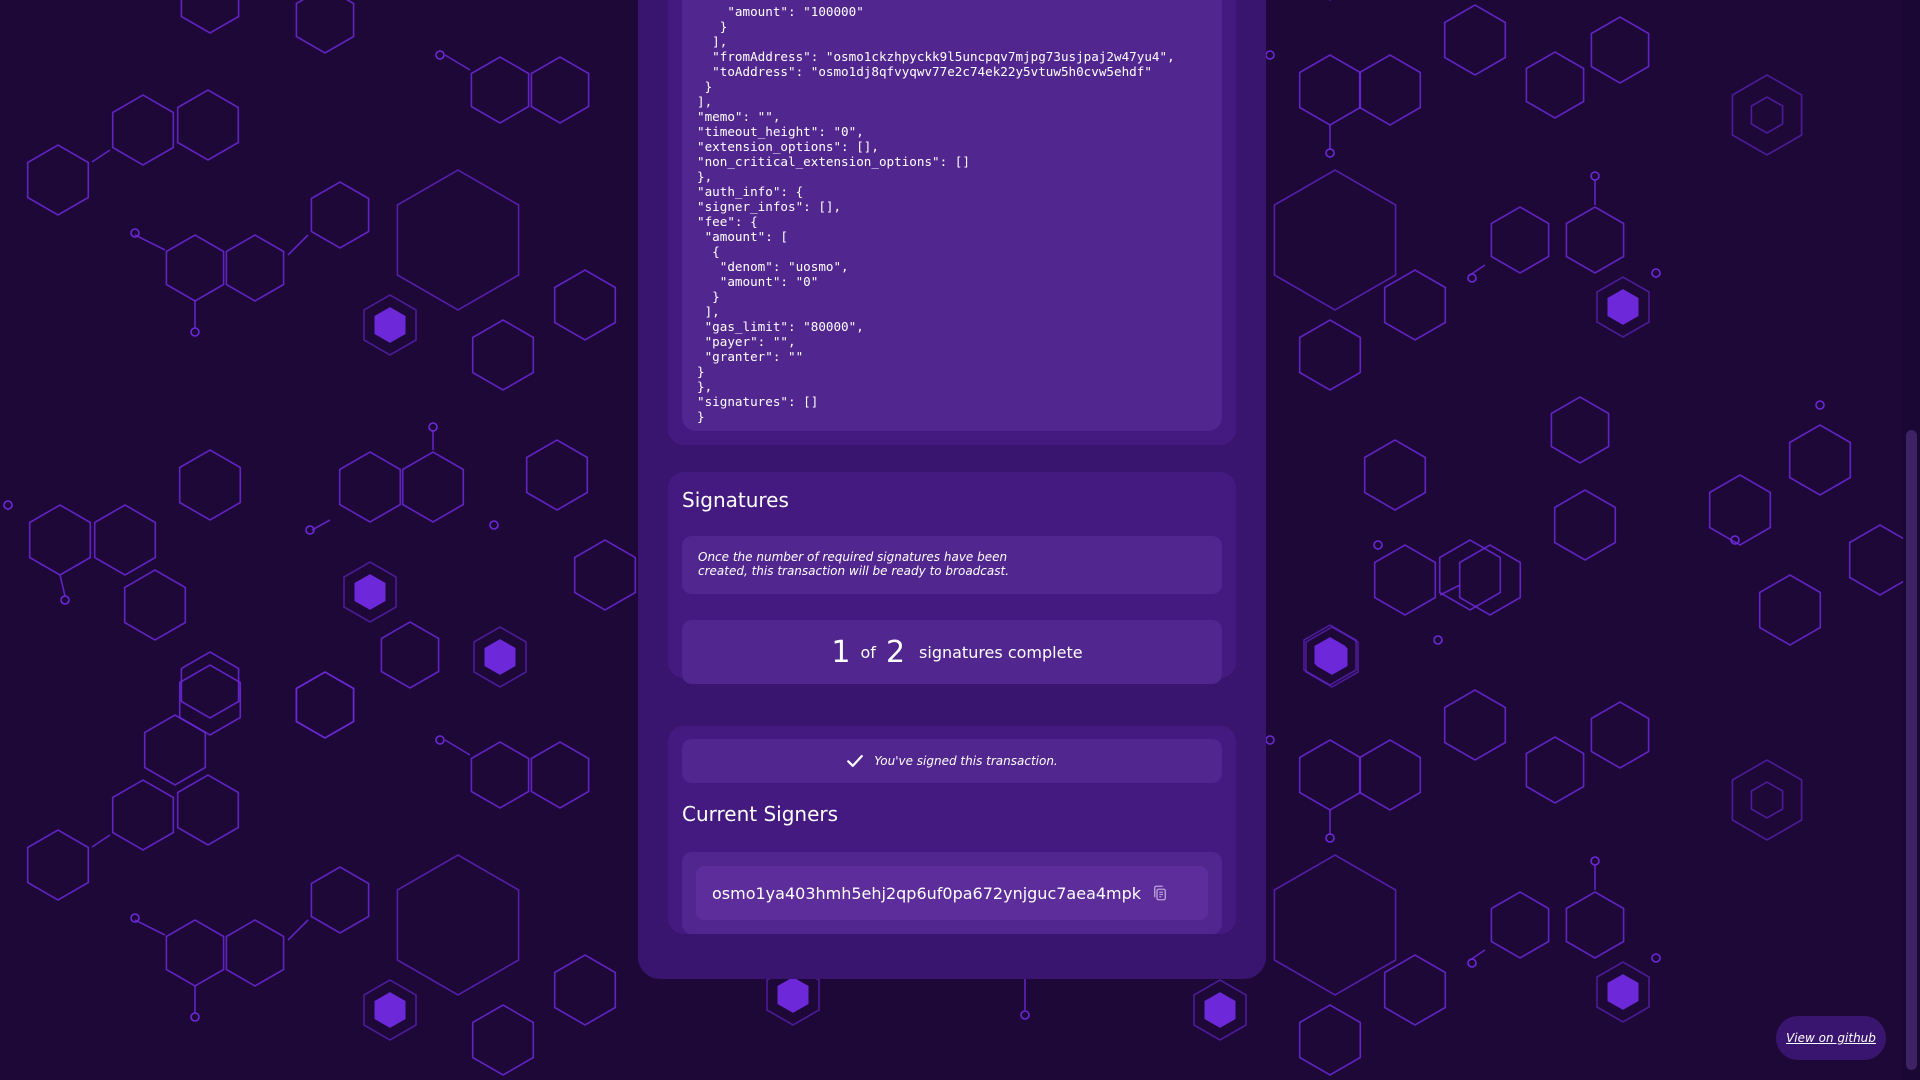 Image resolution: width=1920 pixels, height=1080 pixels. I want to click on signature-count-of-label: of, so click(868, 652).